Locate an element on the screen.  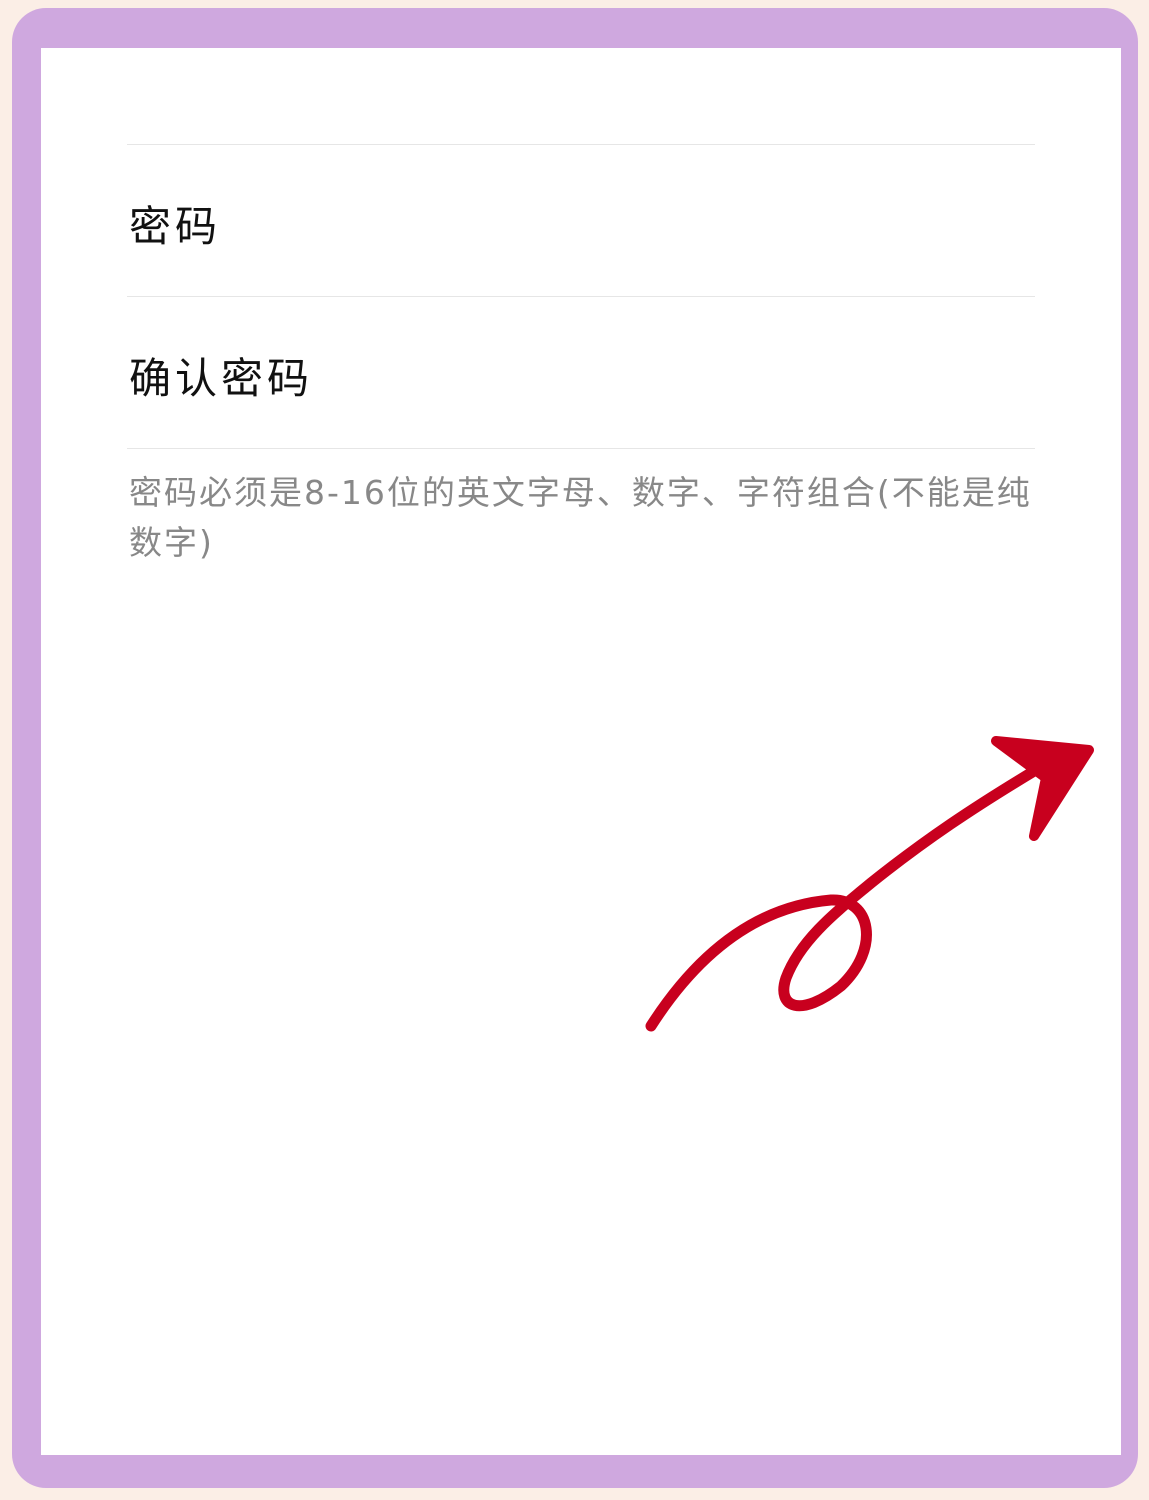
password-requirement-hint: 密码必须是8-16位的英文字母、数字、字符组合(不能是纯数字) is located at coordinates (580, 517).